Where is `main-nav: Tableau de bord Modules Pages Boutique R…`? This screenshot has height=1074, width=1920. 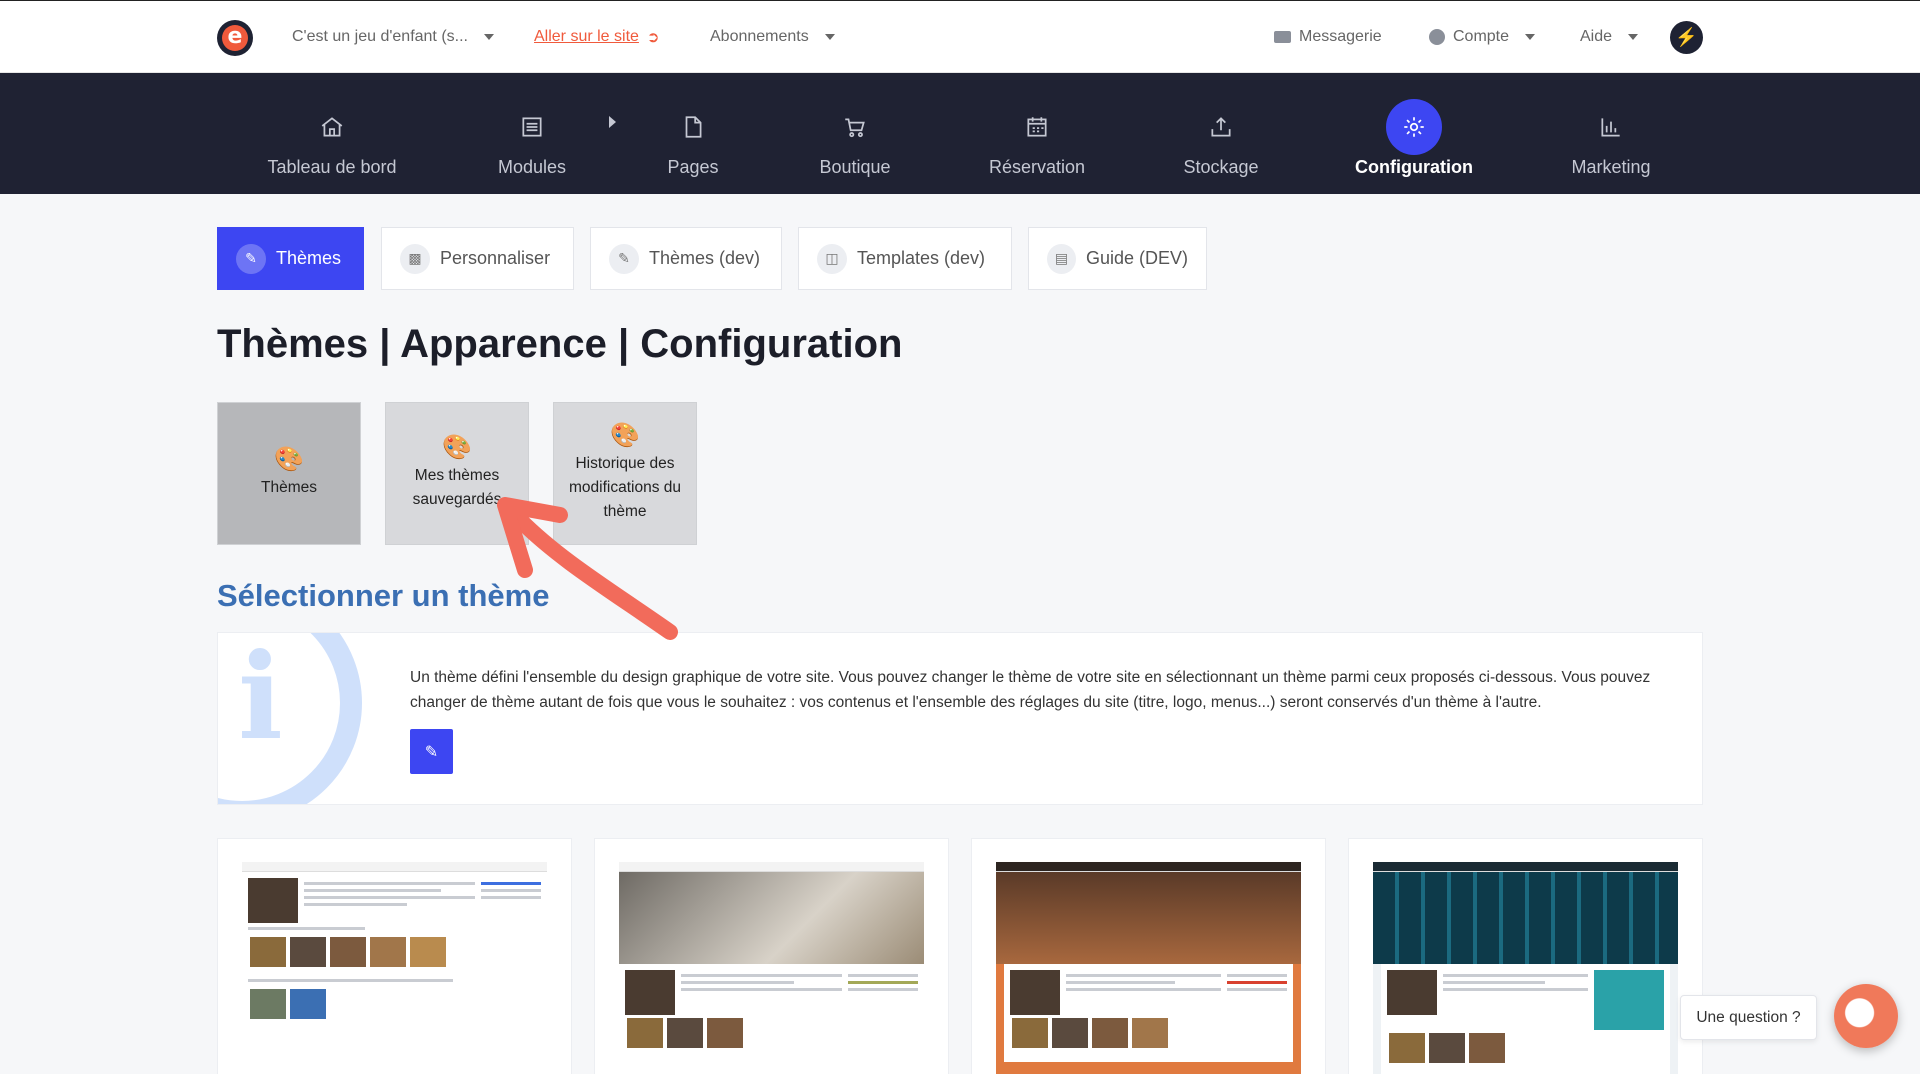
main-nav: Tableau de bord Modules Pages Boutique R… is located at coordinates (960, 133).